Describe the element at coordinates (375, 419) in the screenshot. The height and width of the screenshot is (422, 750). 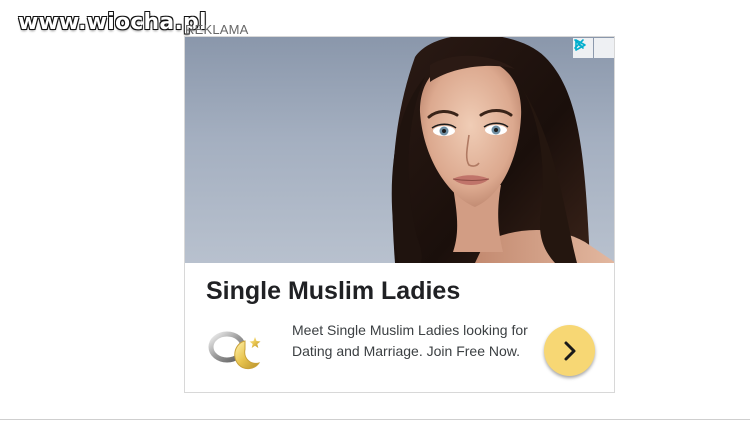
I see `divider` at that location.